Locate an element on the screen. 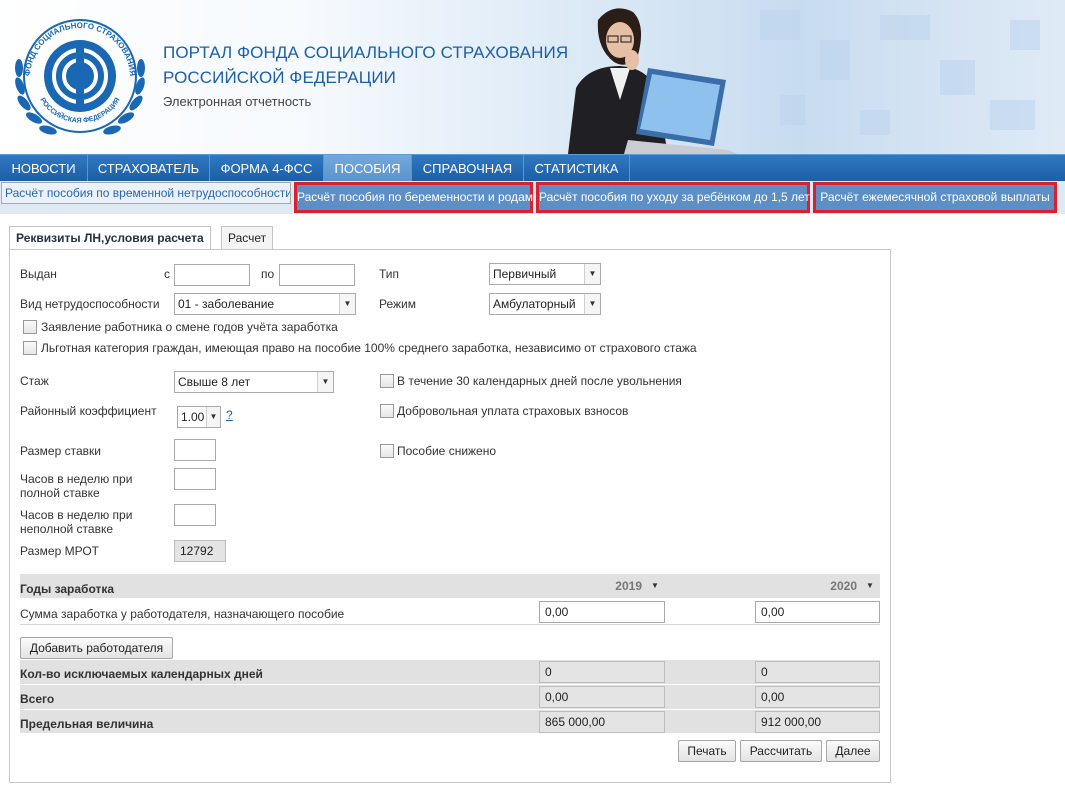  voluntary-payment-checkbox is located at coordinates (387, 411).